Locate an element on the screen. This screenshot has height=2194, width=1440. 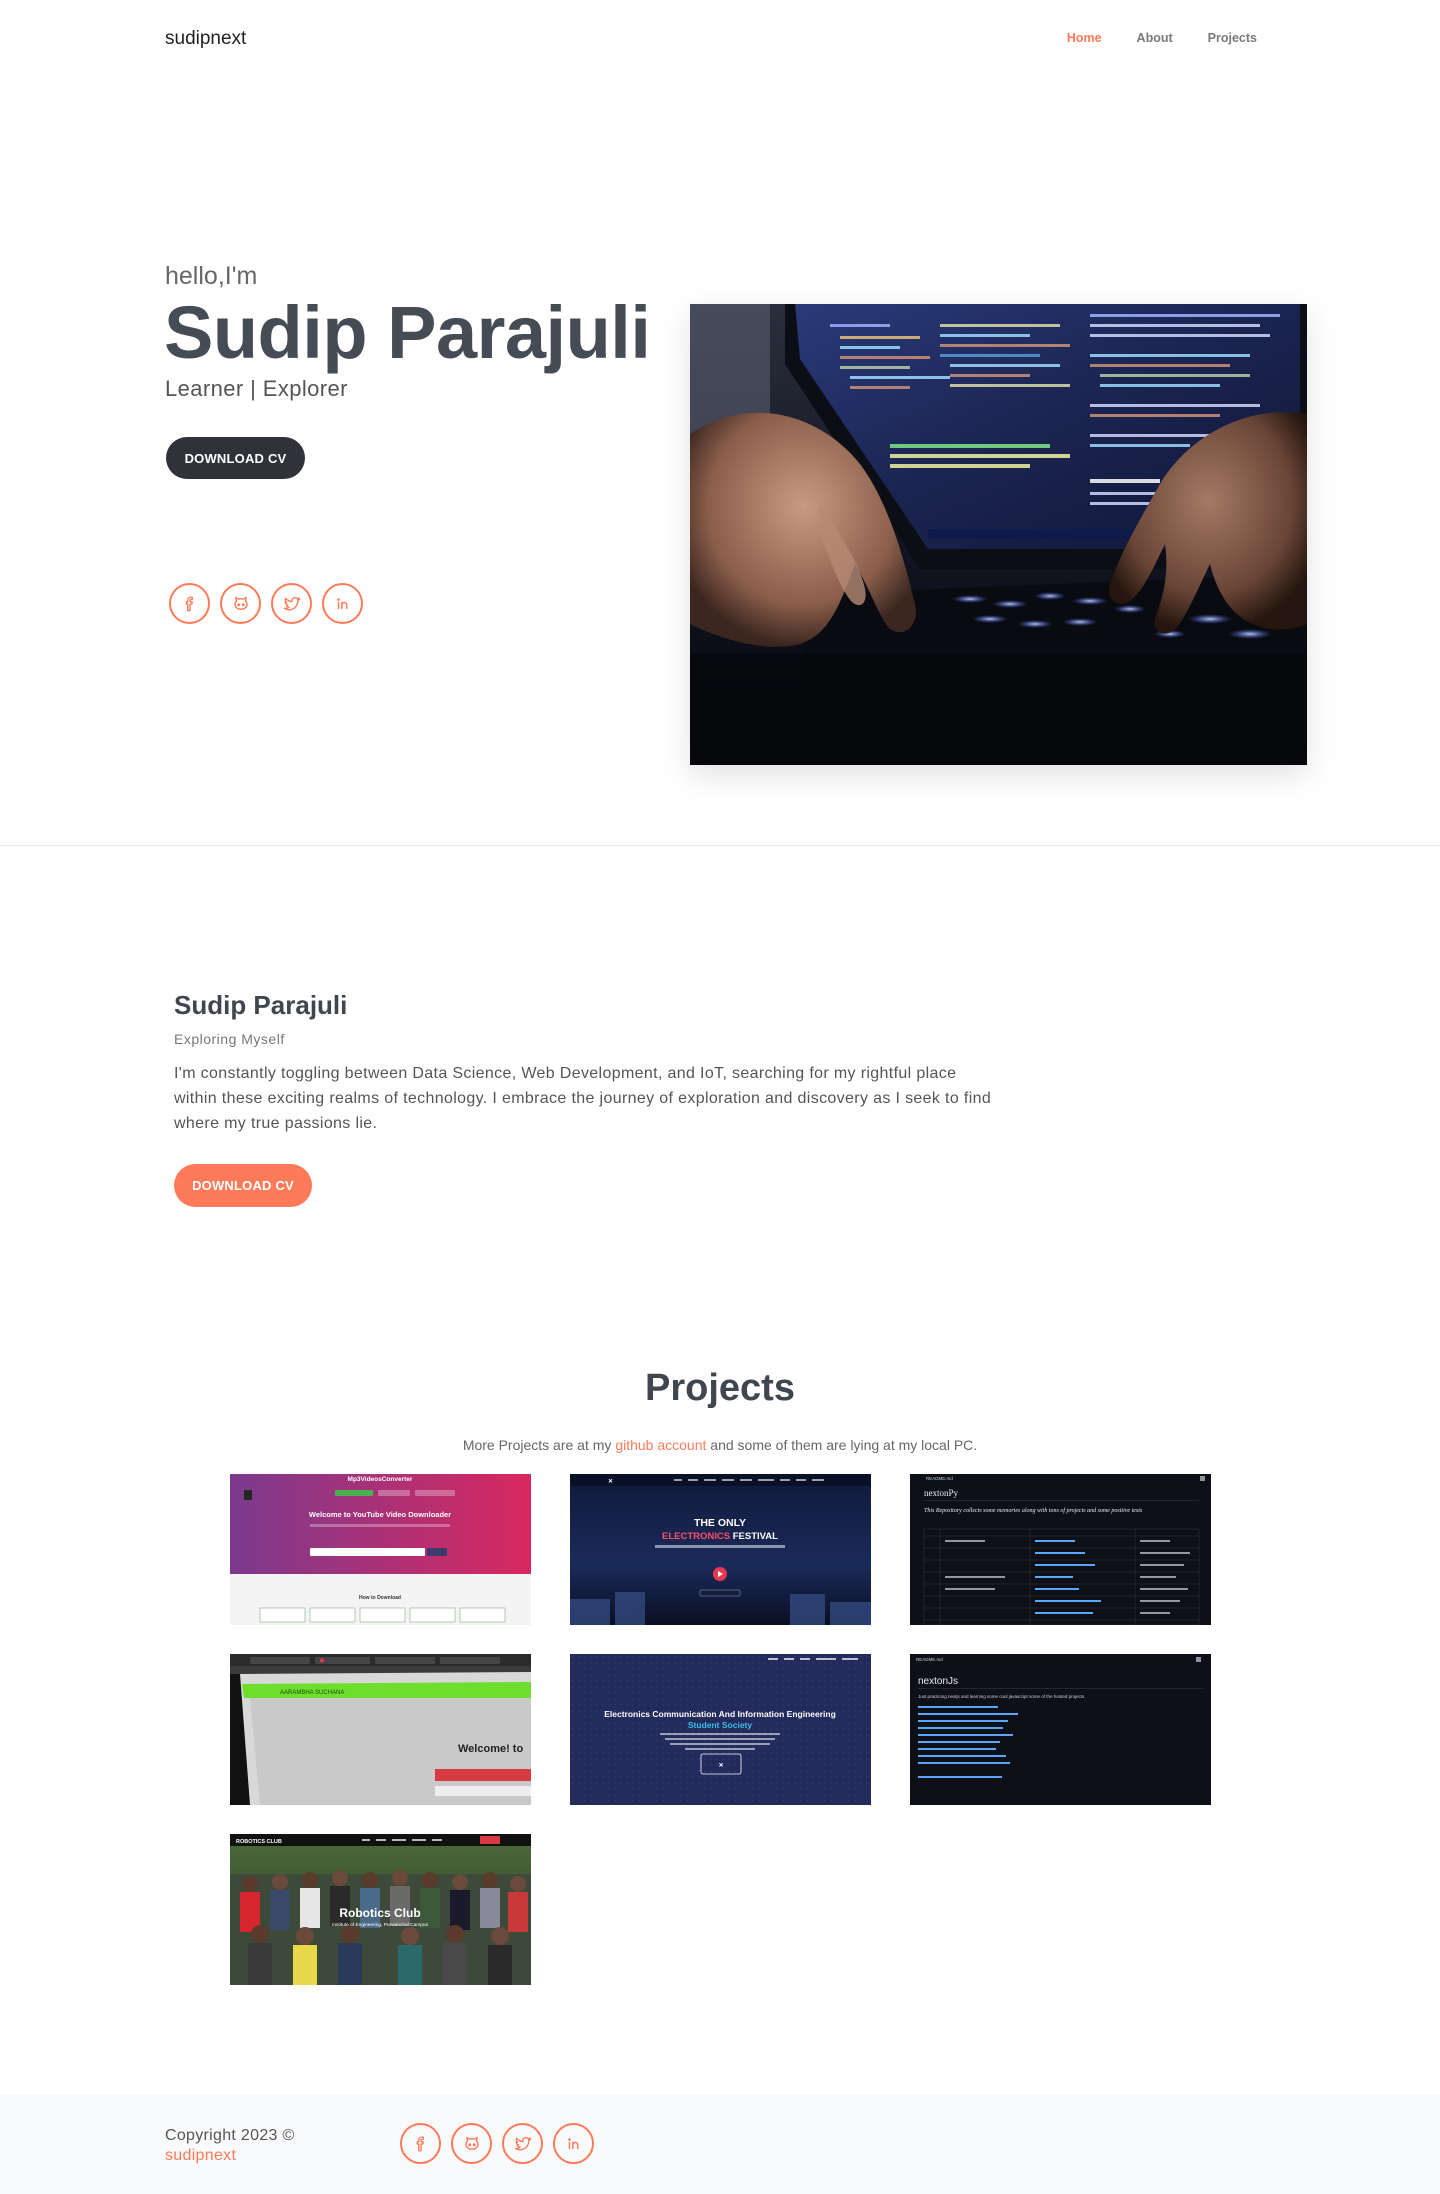
nav-link-about: About is located at coordinates (1155, 38).